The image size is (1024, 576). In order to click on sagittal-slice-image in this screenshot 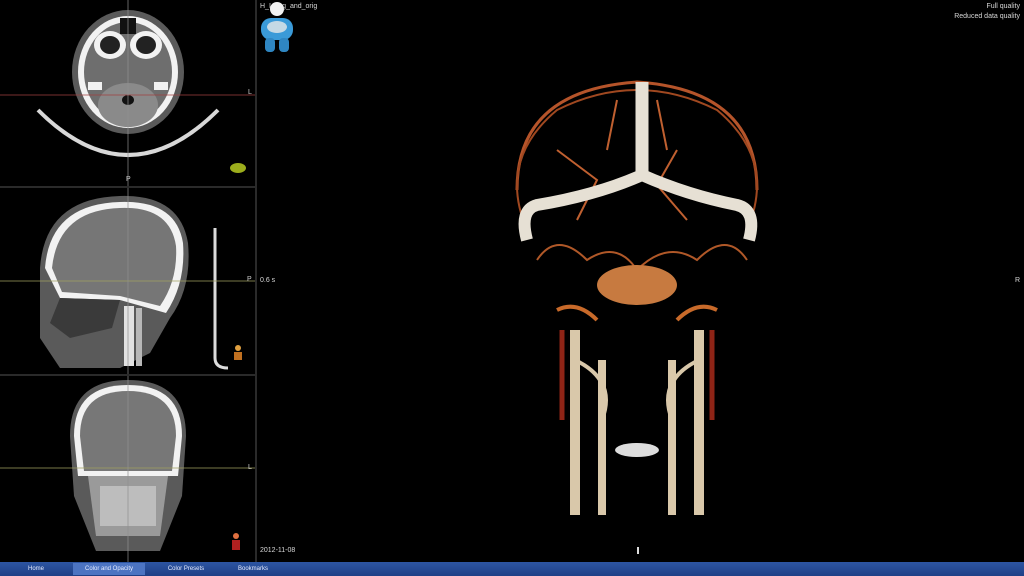, I will do `click(127, 281)`.